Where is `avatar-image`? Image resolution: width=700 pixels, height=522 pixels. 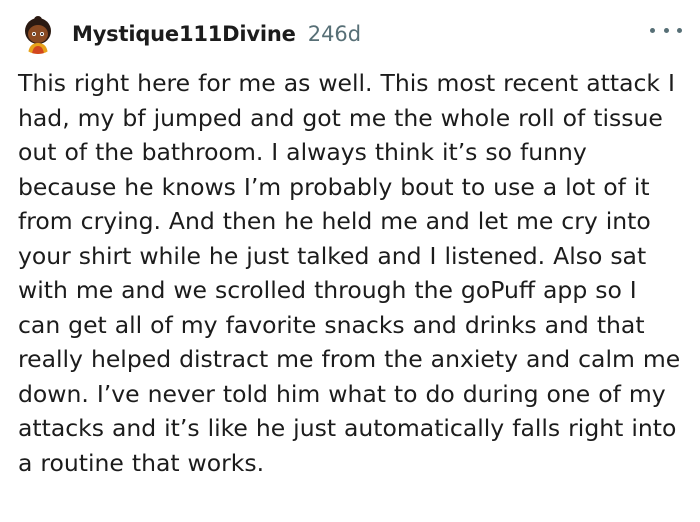 avatar-image is located at coordinates (38, 34).